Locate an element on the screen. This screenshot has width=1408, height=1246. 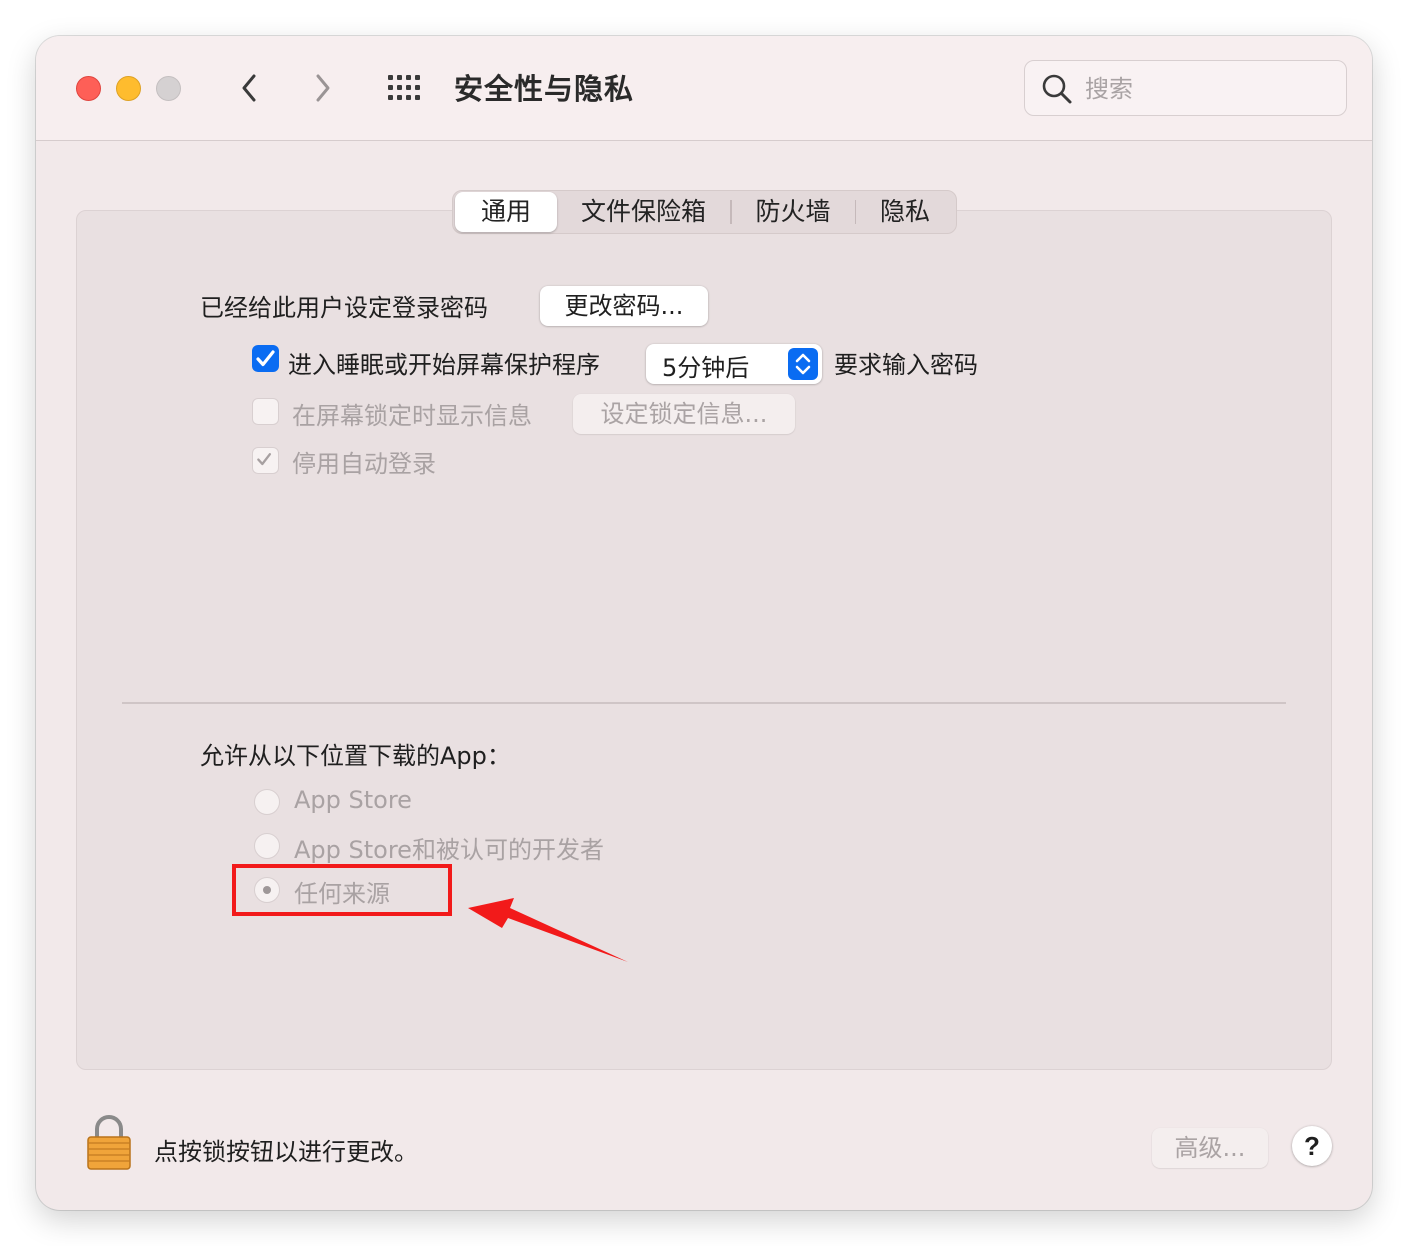
tab-privacy: 隐私 is located at coordinates (905, 212).